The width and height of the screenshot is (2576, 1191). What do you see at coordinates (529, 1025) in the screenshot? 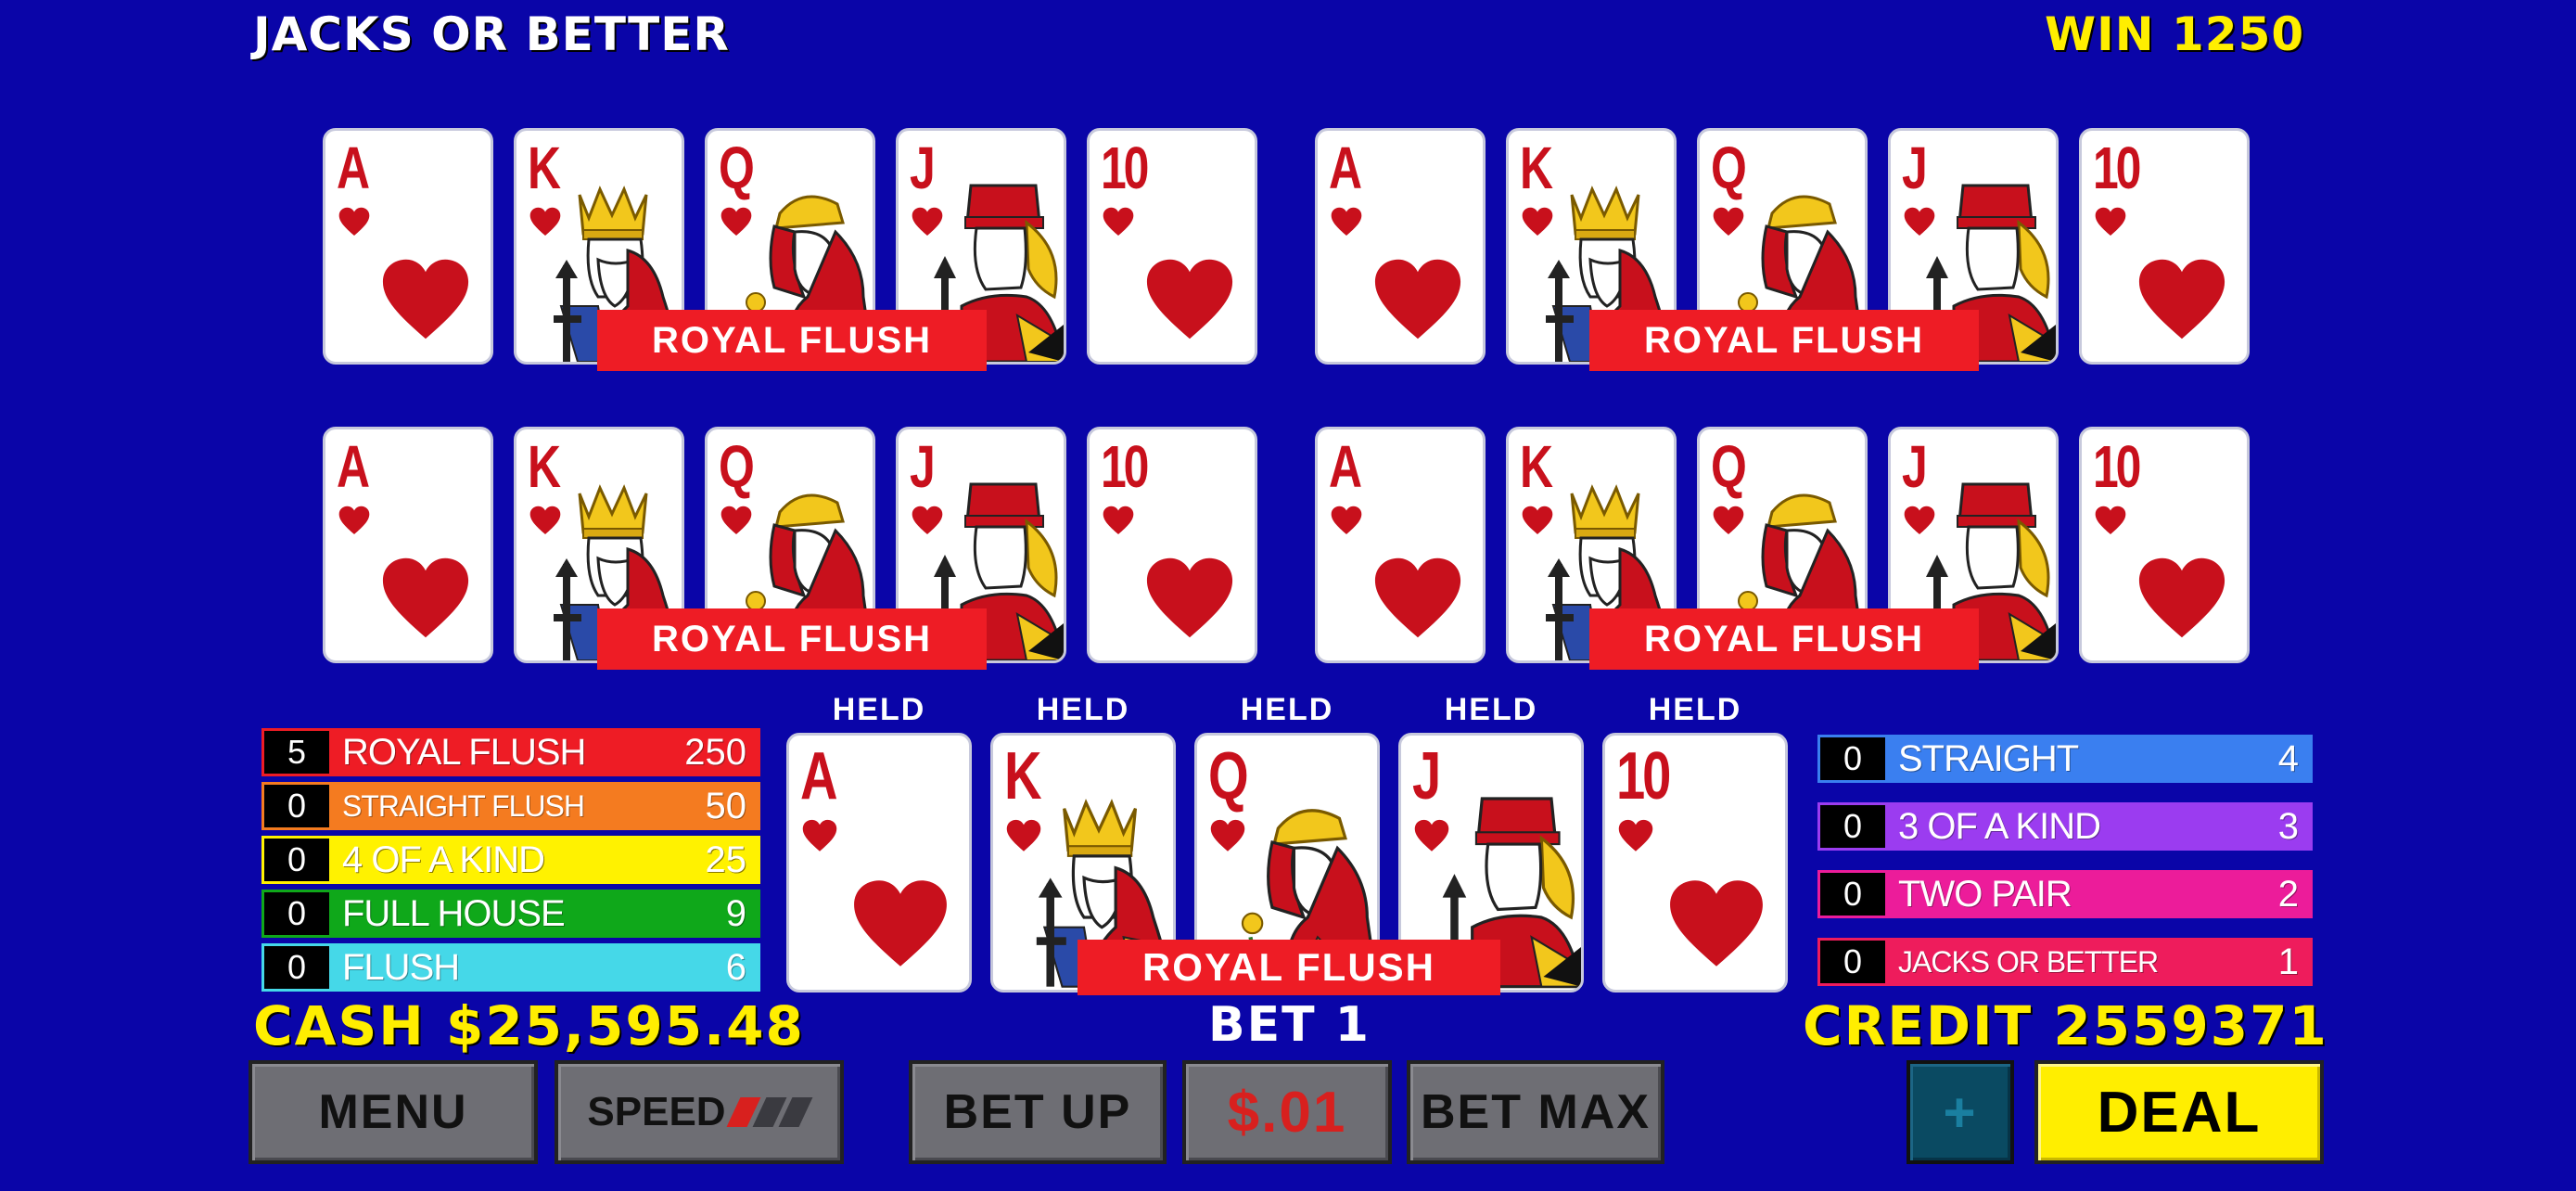
I see `cash-display: CASH $25,595.48` at bounding box center [529, 1025].